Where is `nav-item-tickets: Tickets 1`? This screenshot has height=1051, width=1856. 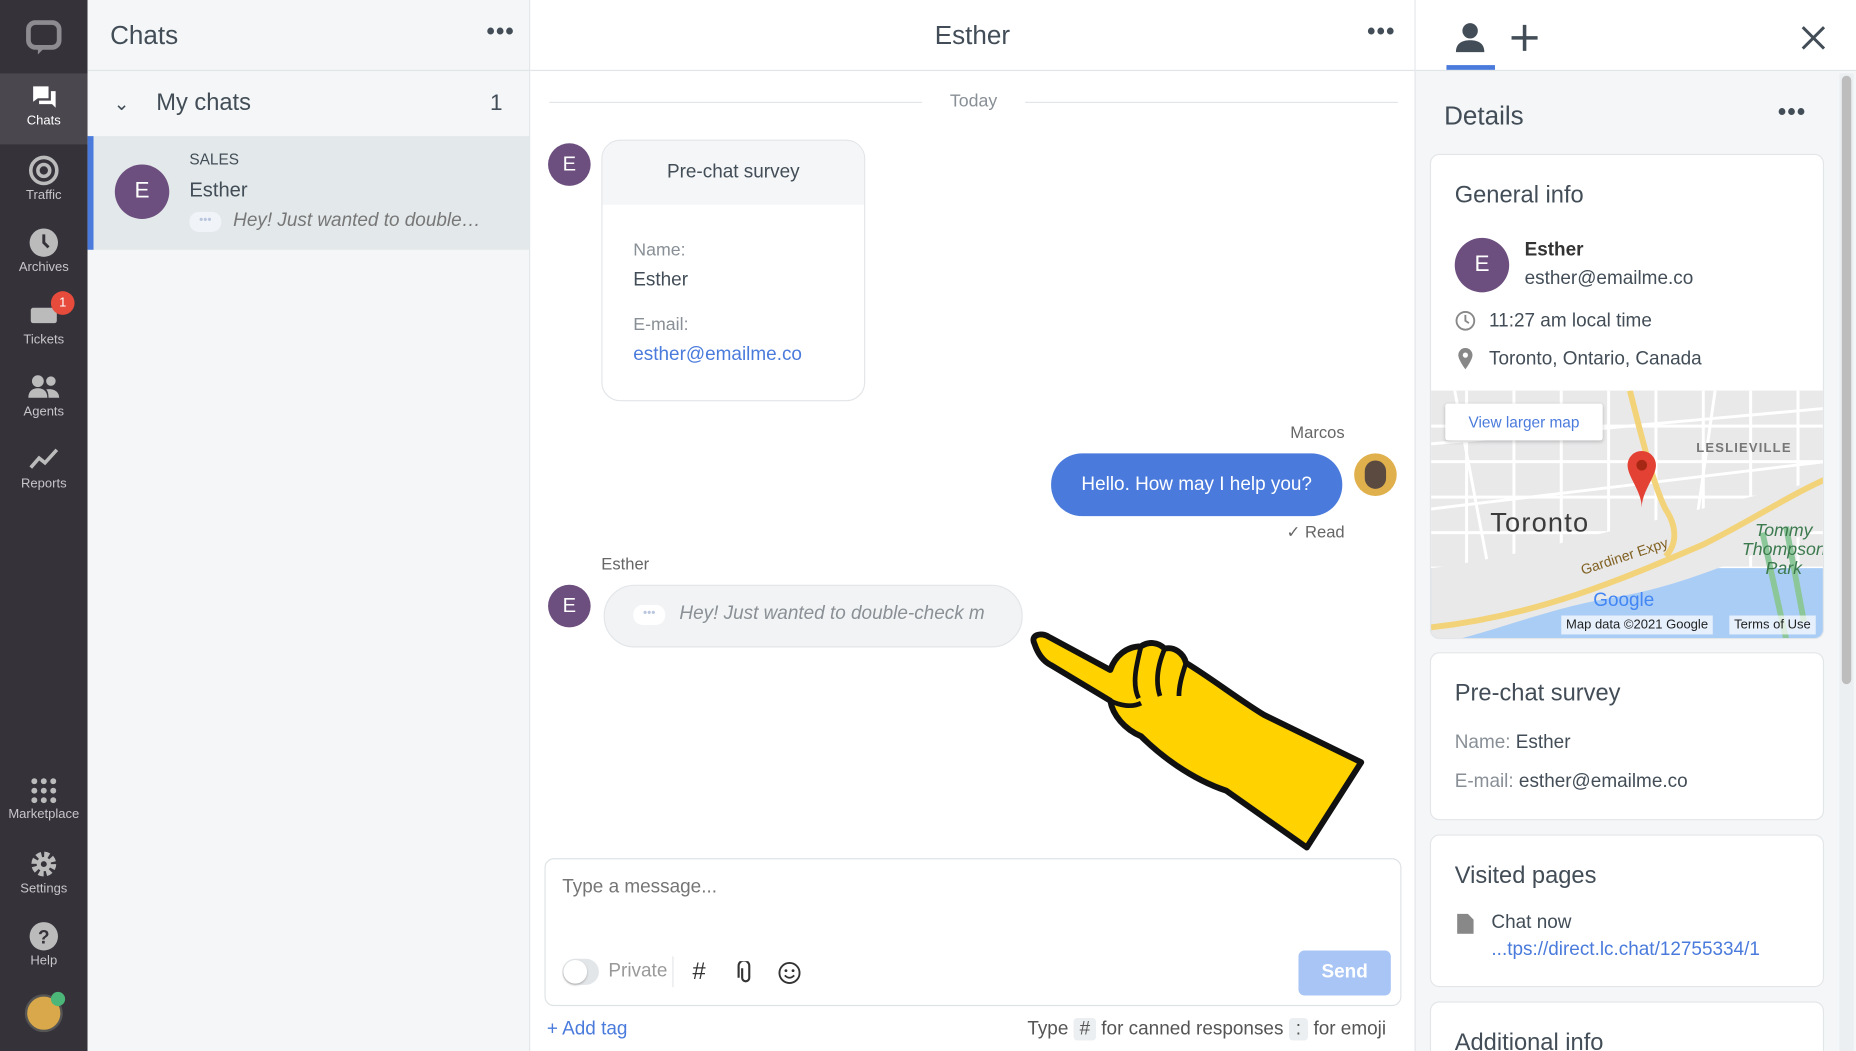 nav-item-tickets: Tickets 1 is located at coordinates (44, 325).